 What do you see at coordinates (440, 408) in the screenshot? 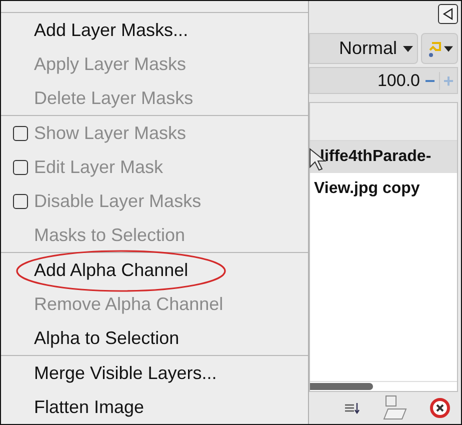
I see `delete-icon` at bounding box center [440, 408].